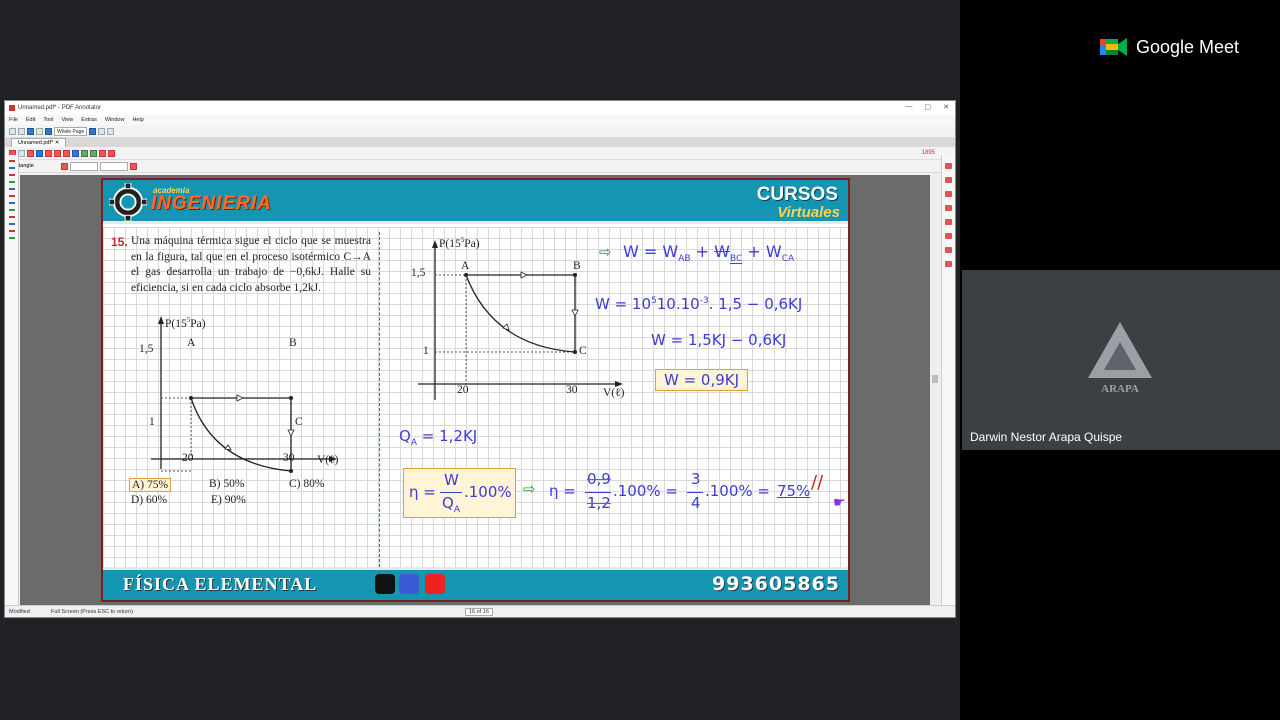 The height and width of the screenshot is (720, 1280). Describe the element at coordinates (645, 491) in the screenshot. I see `calc-mid: .100% =` at that location.